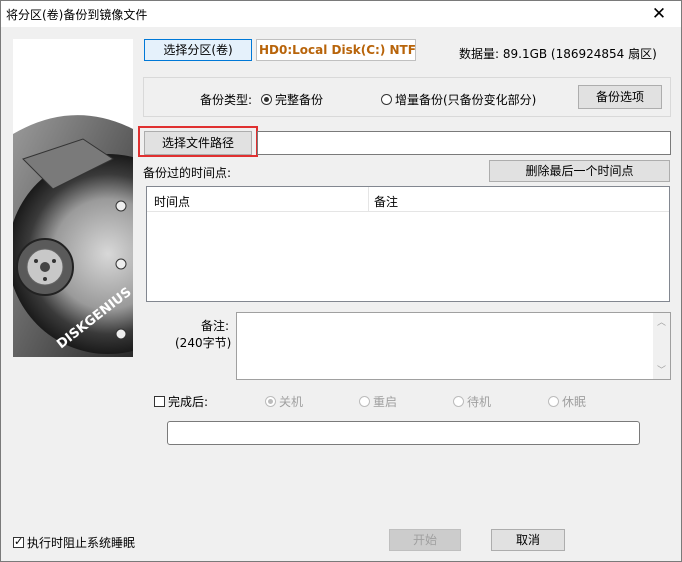 This screenshot has height=562, width=682. I want to click on data-size-text: 数据量: 89.1GB (186924854 扇区), so click(558, 54).